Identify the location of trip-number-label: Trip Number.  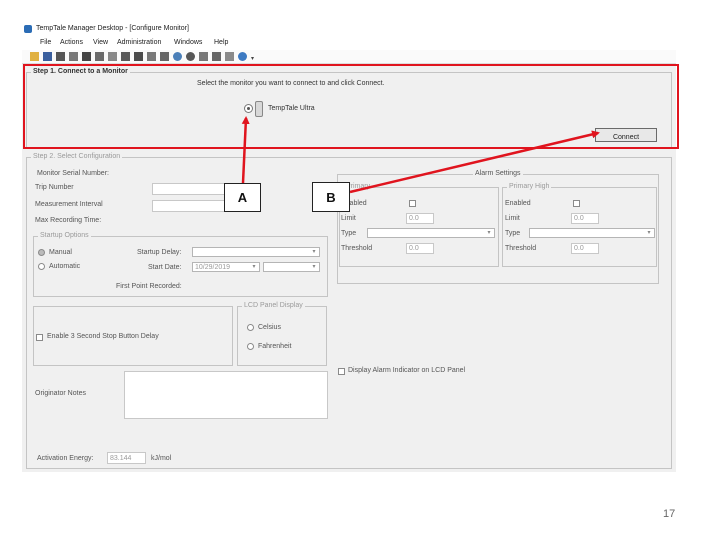
(54, 187).